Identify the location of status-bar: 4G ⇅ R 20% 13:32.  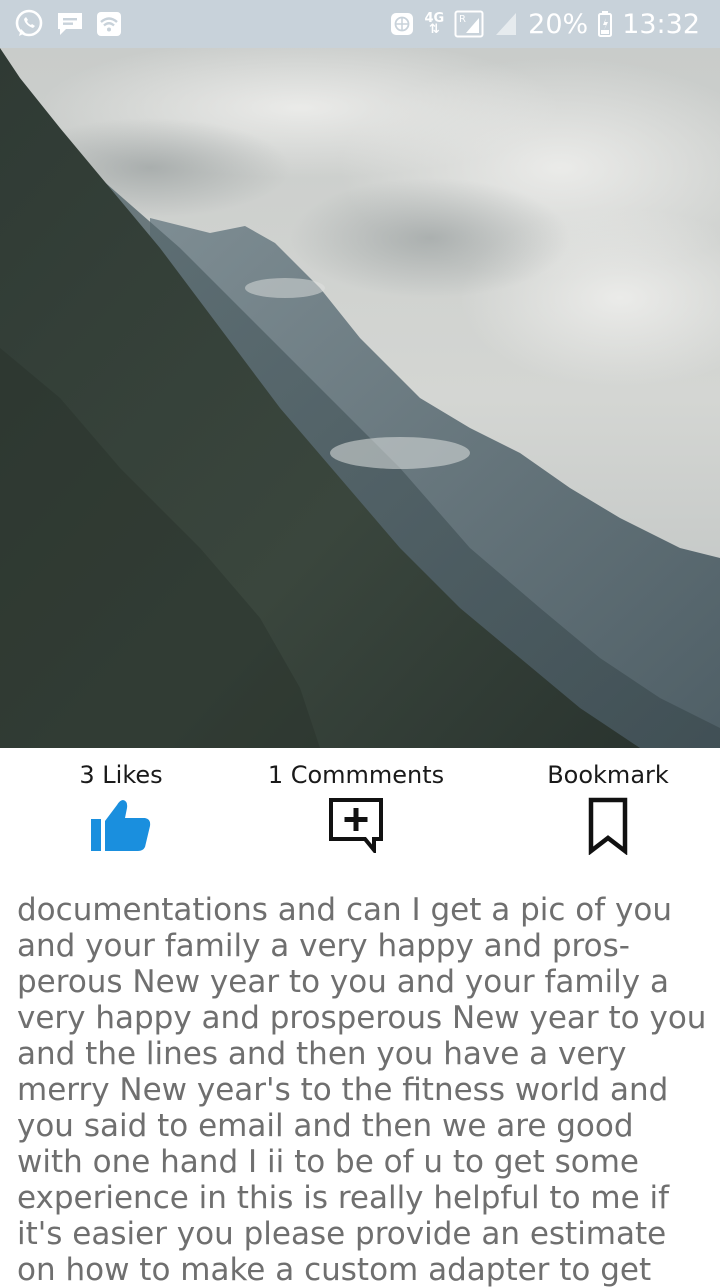
(360, 24).